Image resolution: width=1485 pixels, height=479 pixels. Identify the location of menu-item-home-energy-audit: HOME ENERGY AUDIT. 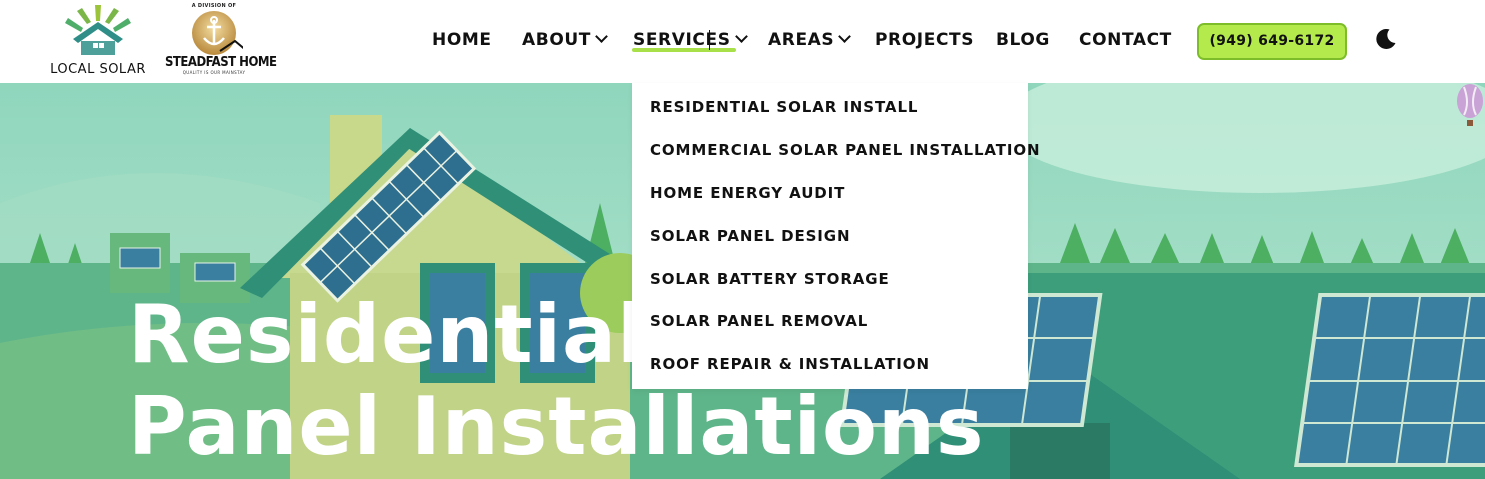
(747, 193).